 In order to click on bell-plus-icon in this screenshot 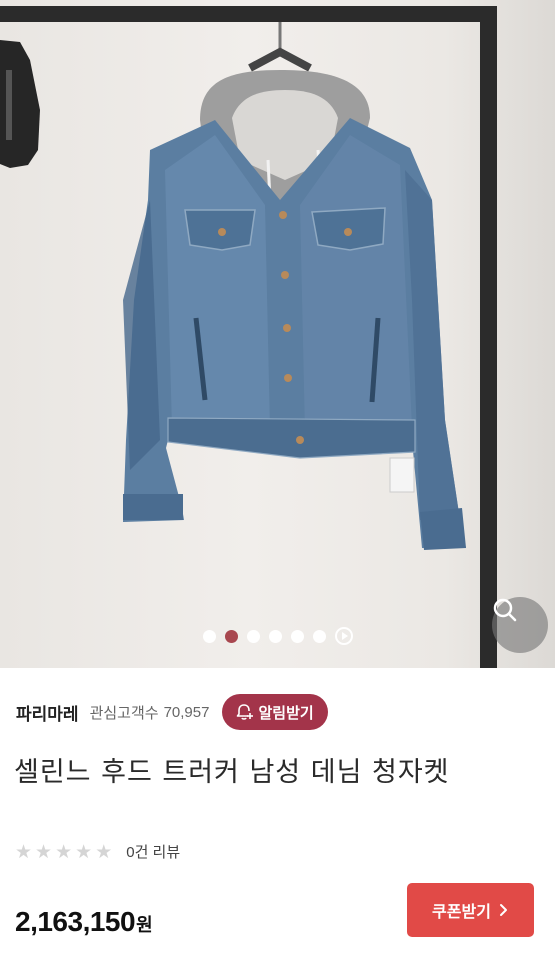, I will do `click(245, 712)`.